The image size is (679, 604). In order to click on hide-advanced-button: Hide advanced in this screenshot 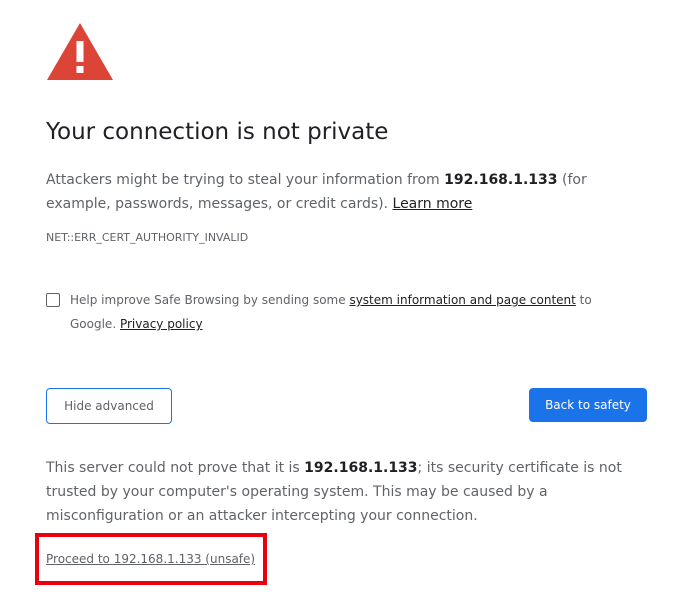, I will do `click(109, 406)`.